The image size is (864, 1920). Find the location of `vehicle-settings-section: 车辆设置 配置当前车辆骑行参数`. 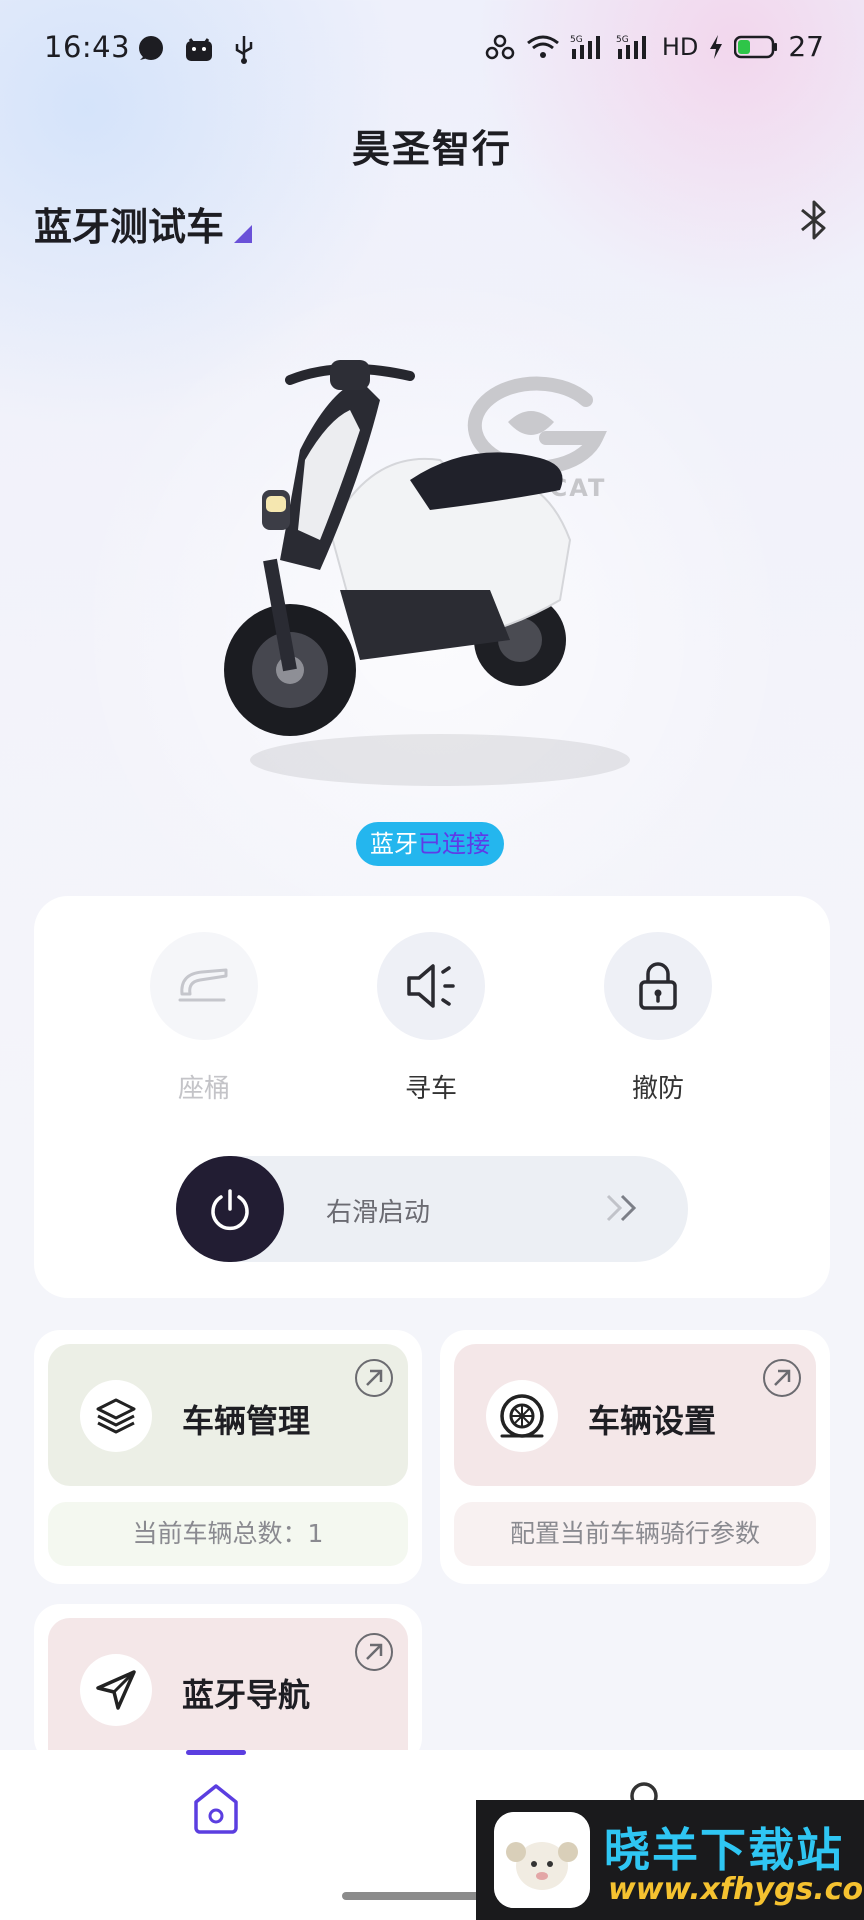

vehicle-settings-section: 车辆设置 配置当前车辆骑行参数 is located at coordinates (635, 1457).